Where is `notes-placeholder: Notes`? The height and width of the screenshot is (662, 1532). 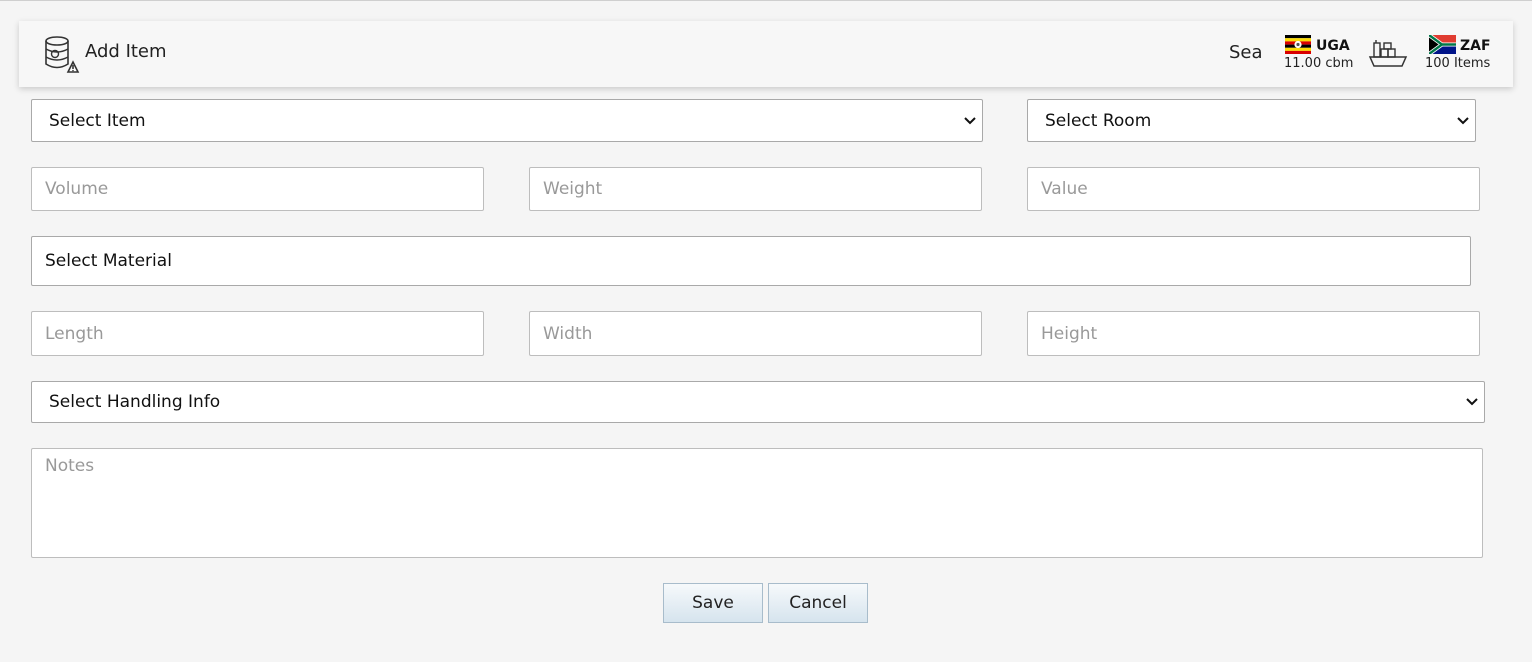
notes-placeholder: Notes is located at coordinates (70, 466).